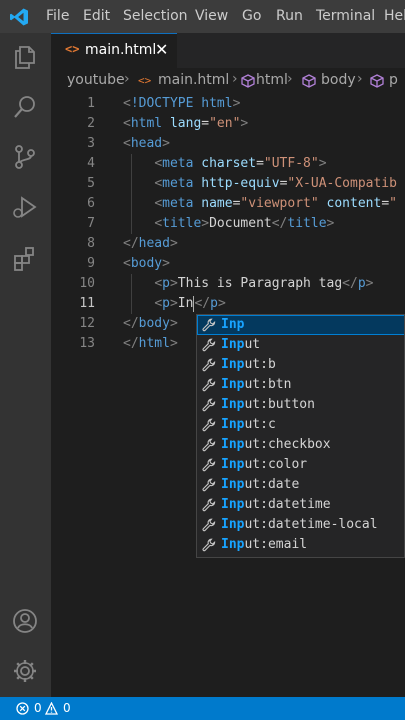 This screenshot has height=720, width=405. Describe the element at coordinates (121, 50) in the screenshot. I see `tab-label: main.html` at that location.